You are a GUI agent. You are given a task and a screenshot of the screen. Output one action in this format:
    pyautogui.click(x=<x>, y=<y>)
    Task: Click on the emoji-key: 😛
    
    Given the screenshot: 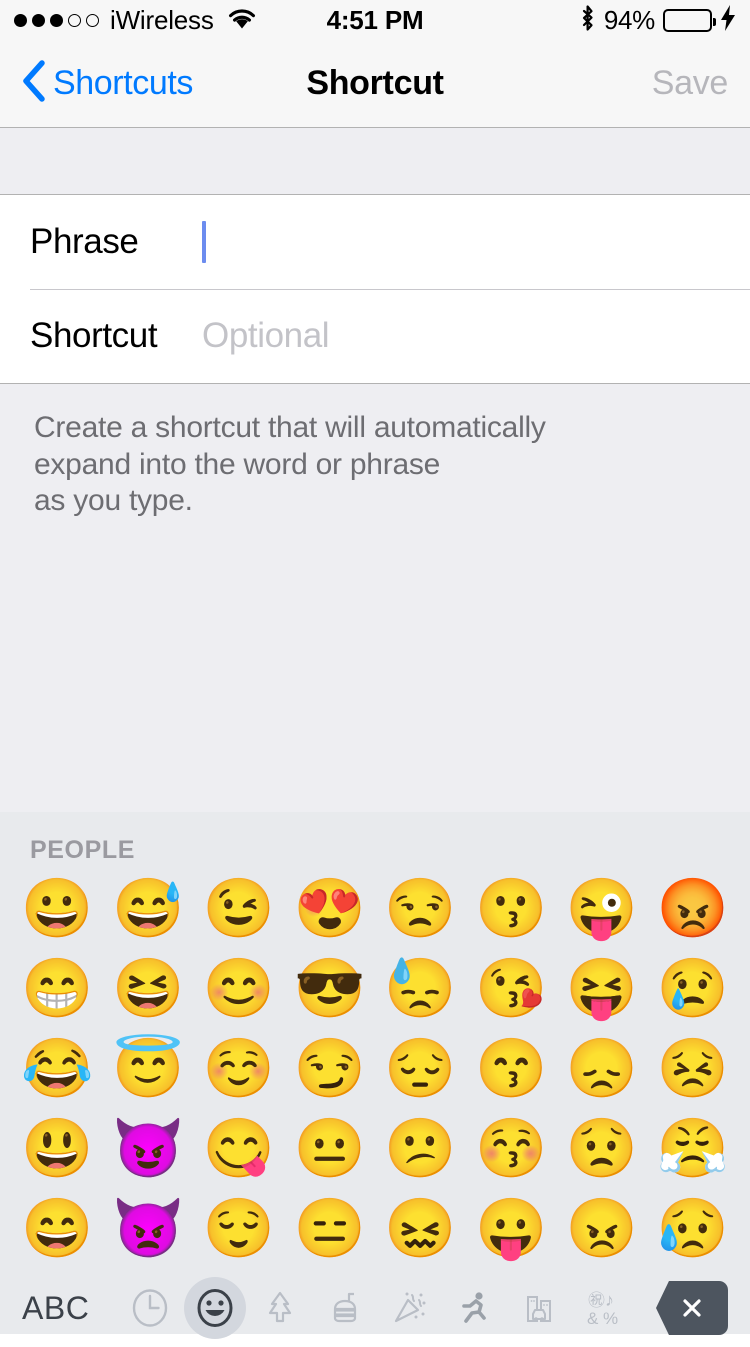 What is the action you would take?
    pyautogui.click(x=511, y=1229)
    